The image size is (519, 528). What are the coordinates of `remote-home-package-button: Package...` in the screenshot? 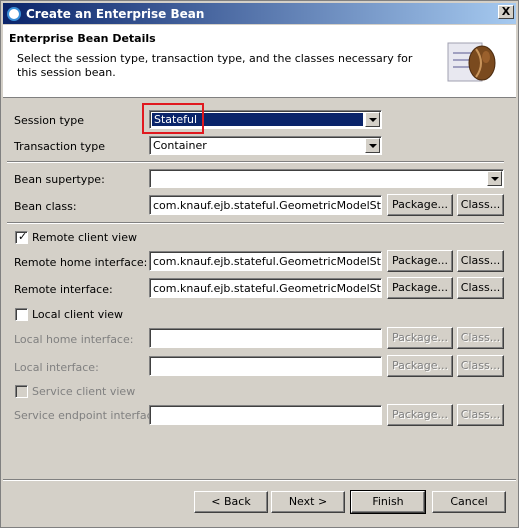 It's located at (420, 261).